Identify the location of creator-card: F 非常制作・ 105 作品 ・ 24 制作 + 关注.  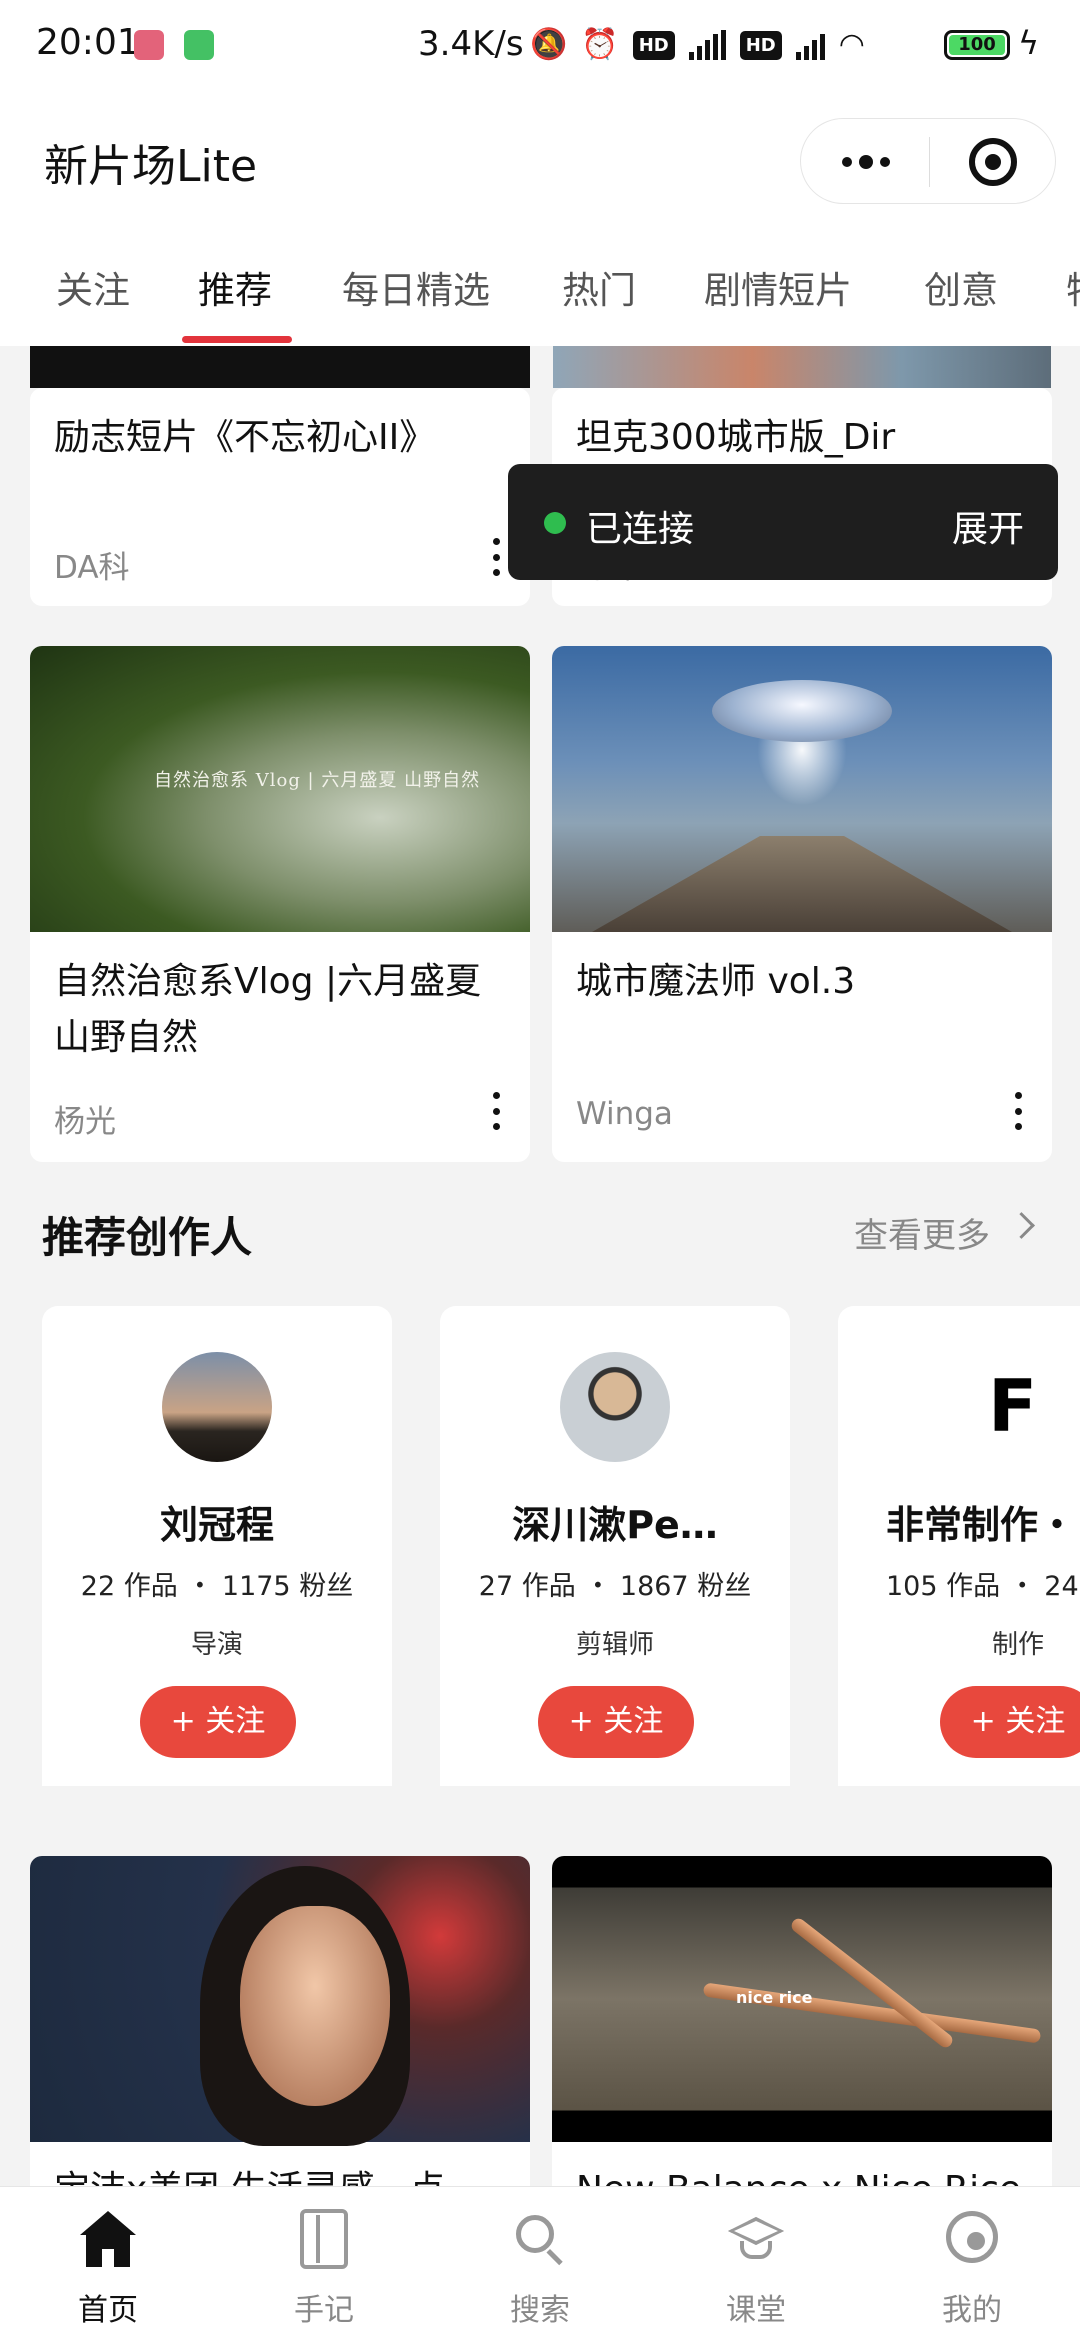
(959, 1546).